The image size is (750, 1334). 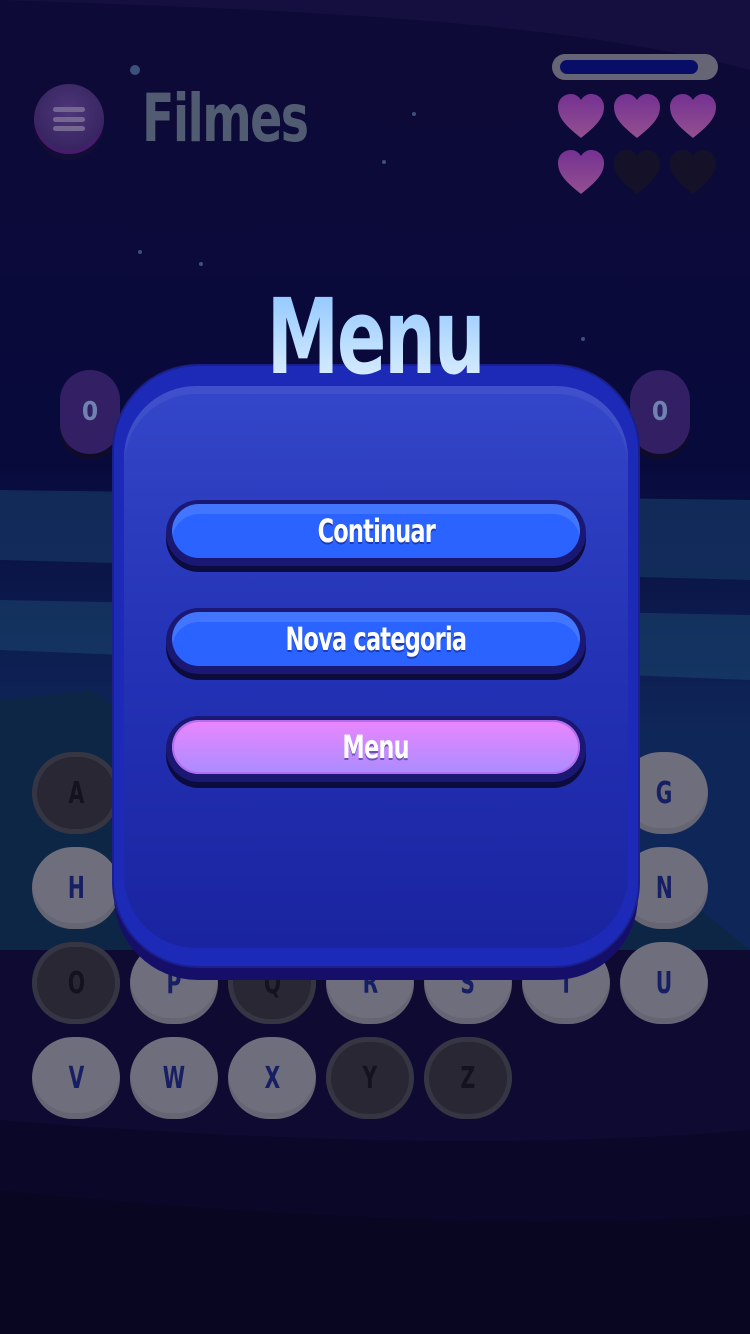 I want to click on continue-button-label: Continuar, so click(x=376, y=531).